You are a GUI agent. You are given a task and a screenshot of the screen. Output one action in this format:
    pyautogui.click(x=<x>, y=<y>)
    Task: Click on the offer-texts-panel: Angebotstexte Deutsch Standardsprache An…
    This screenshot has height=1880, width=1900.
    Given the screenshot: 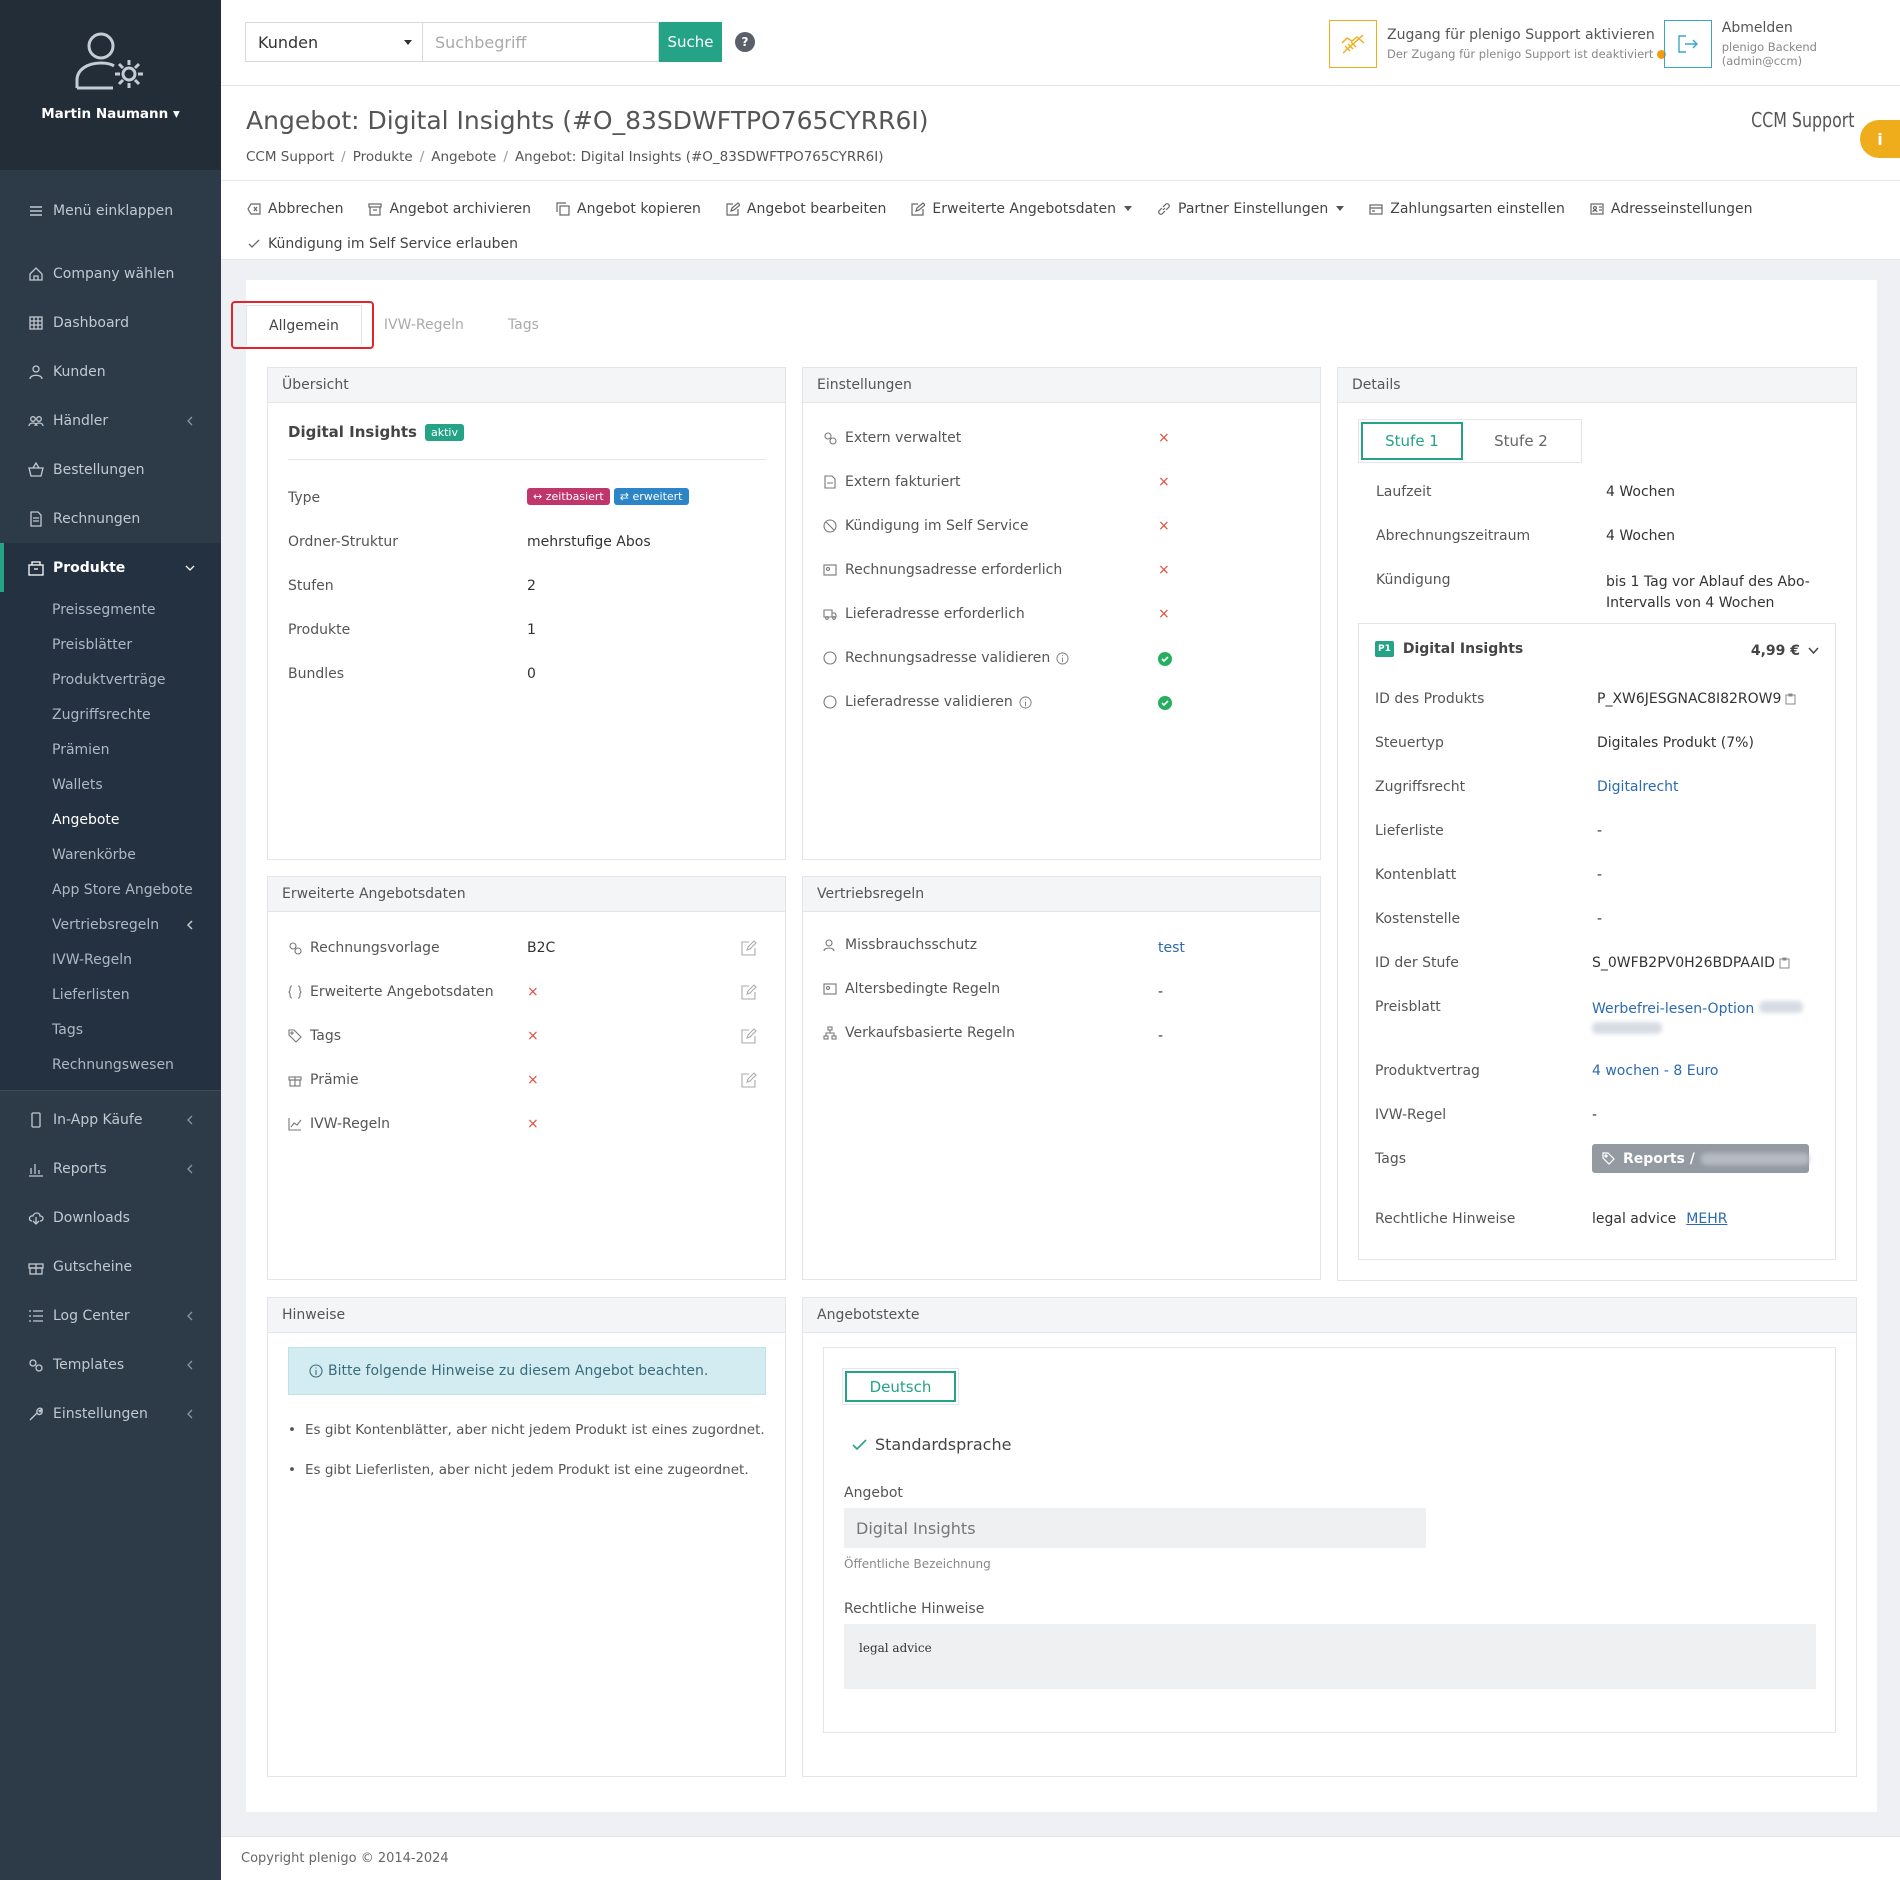 What is the action you would take?
    pyautogui.click(x=1329, y=1537)
    